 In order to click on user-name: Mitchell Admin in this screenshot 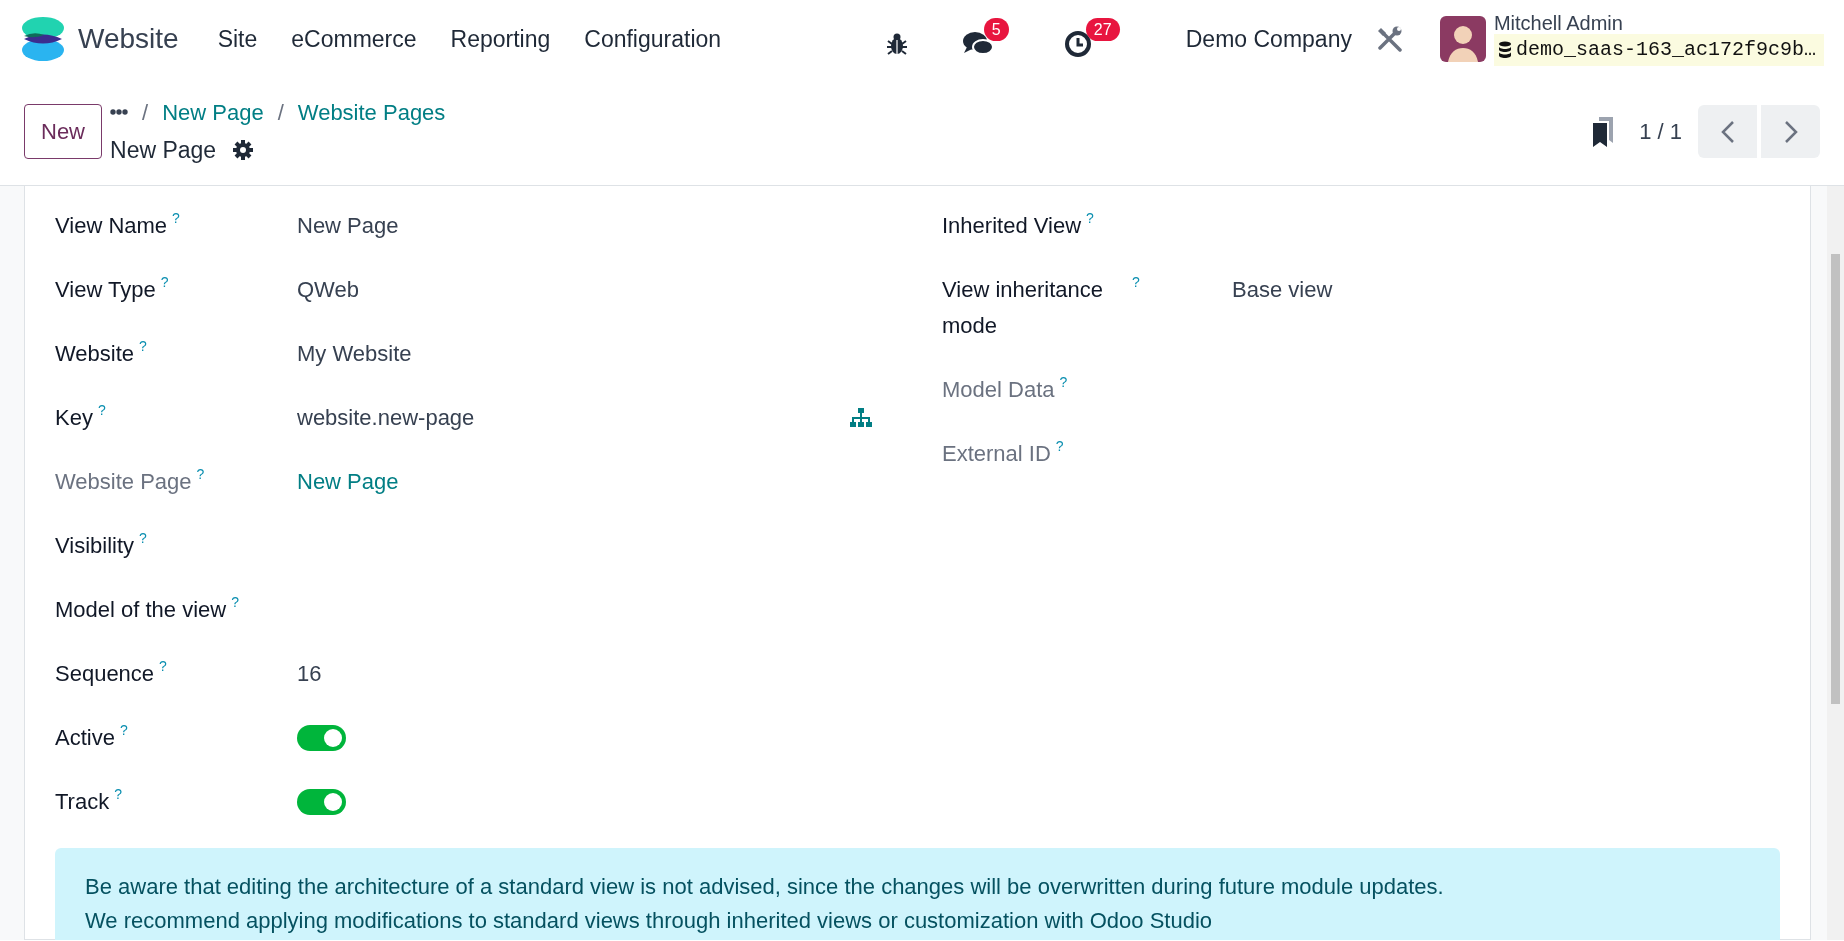, I will do `click(1658, 23)`.